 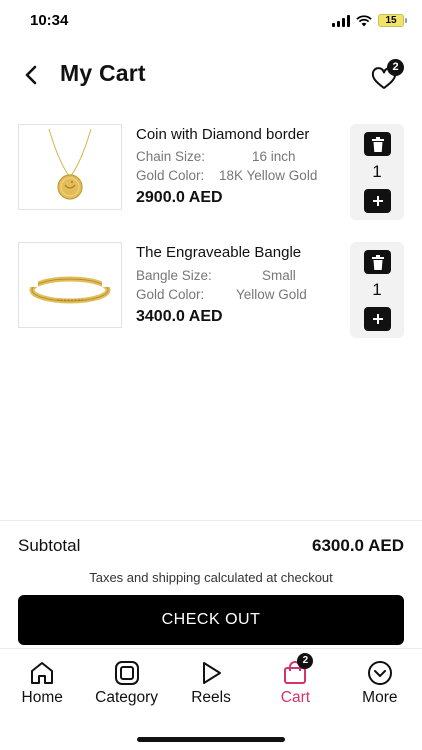 I want to click on subtotal-label: Subtotal, so click(x=49, y=545).